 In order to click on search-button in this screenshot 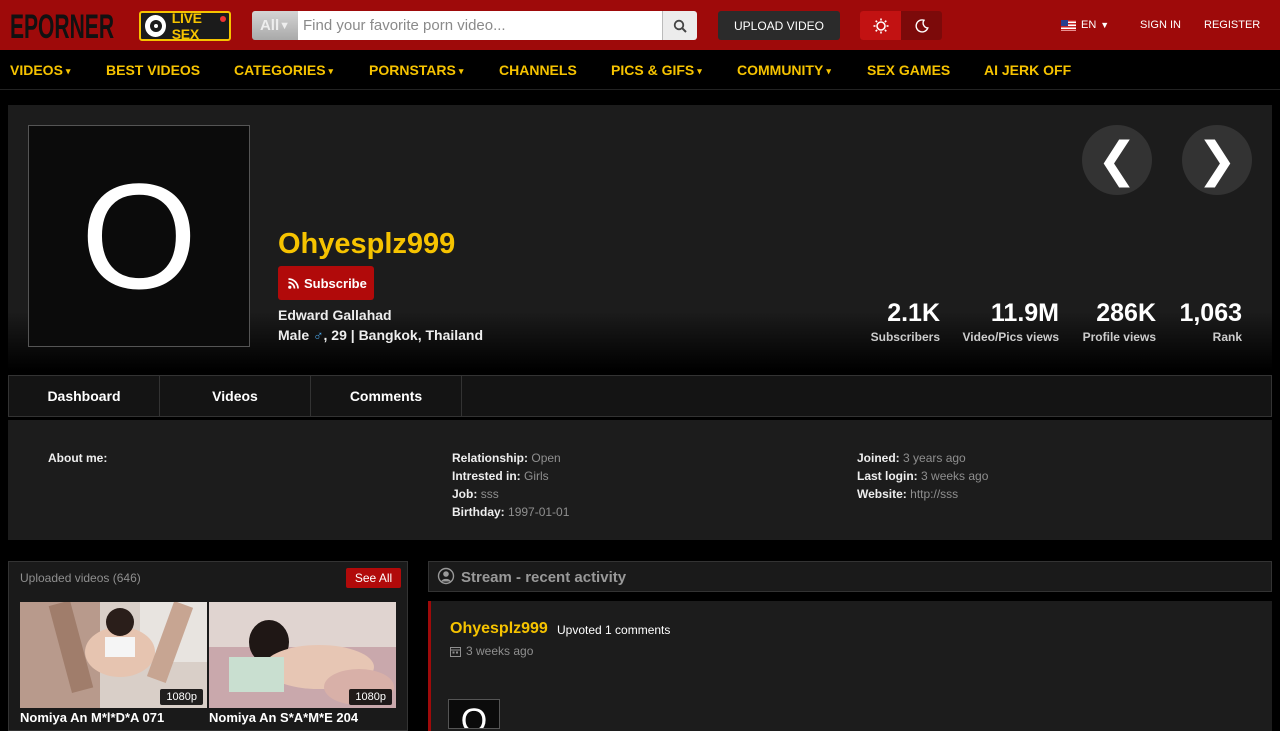, I will do `click(679, 25)`.